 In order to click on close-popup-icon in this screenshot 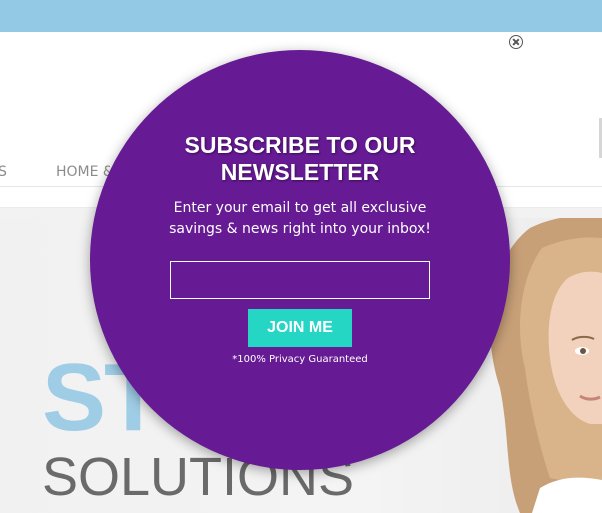, I will do `click(516, 42)`.